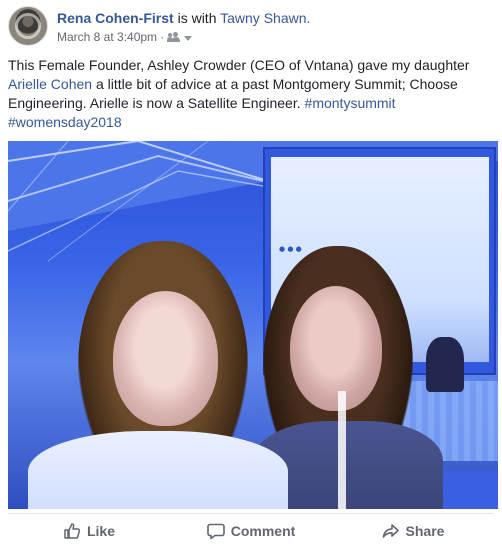  I want to click on action-divider, so click(251, 513).